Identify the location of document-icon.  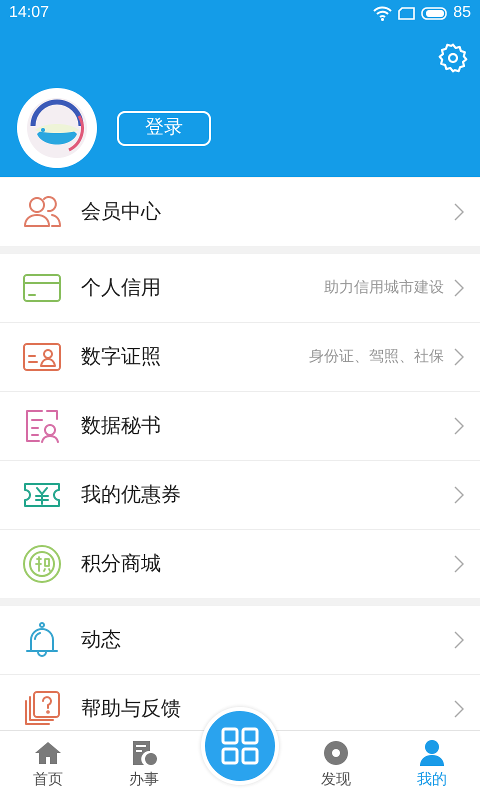
(144, 753).